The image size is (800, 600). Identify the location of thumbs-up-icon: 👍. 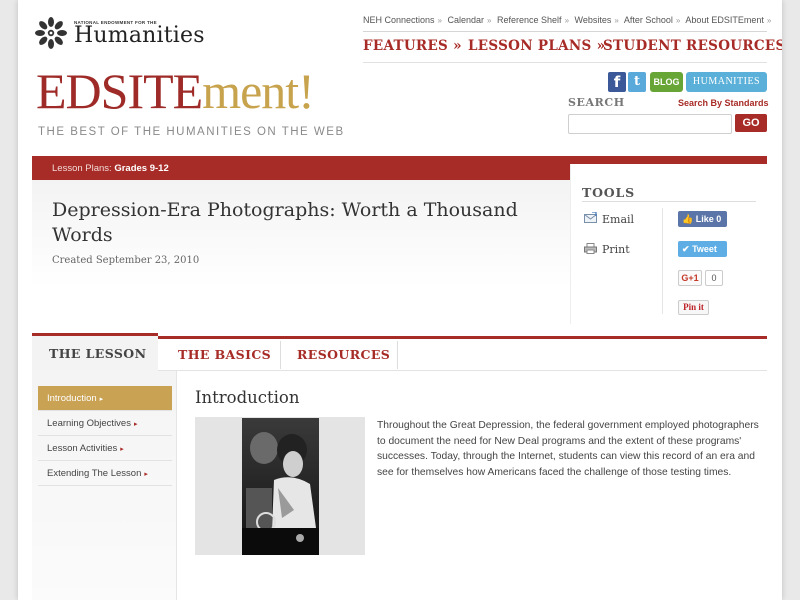
(688, 219).